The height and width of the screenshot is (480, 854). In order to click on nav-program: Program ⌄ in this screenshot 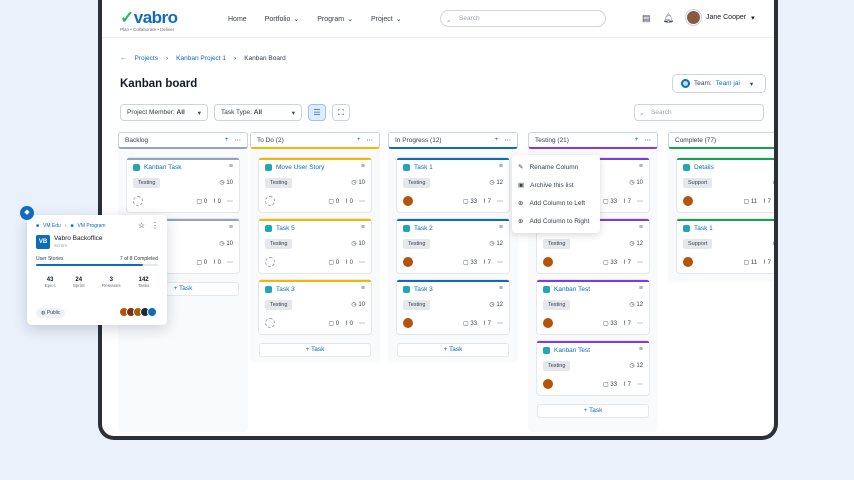, I will do `click(335, 19)`.